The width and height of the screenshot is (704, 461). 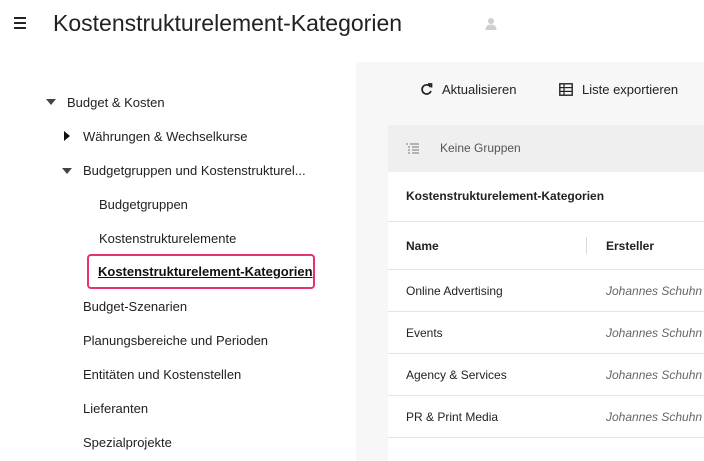 What do you see at coordinates (127, 443) in the screenshot?
I see `sidebar-item-spezialprojekte: Spezialprojekte` at bounding box center [127, 443].